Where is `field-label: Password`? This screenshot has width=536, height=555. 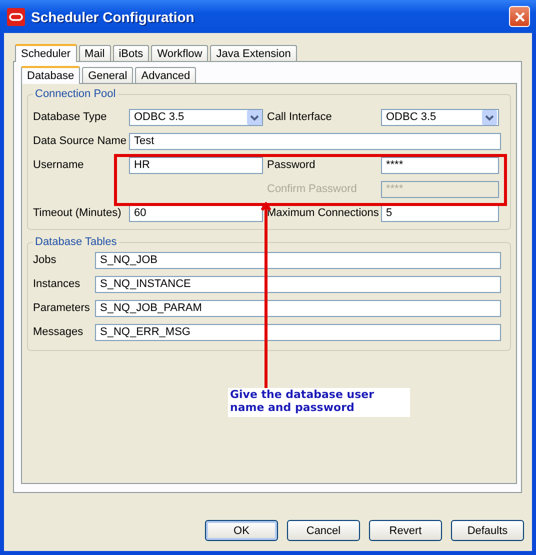 field-label: Password is located at coordinates (291, 165).